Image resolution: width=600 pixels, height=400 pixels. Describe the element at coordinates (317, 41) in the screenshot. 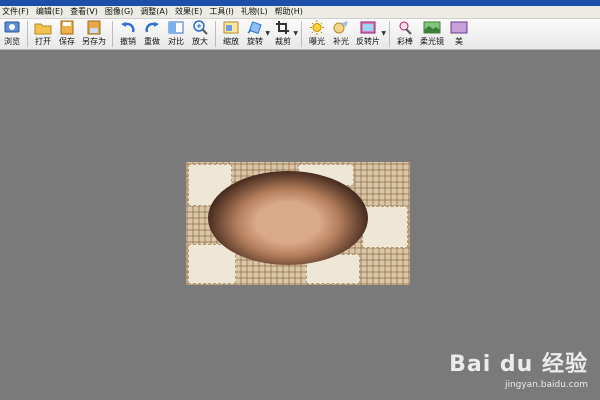

I see `exposure-label: 曝光` at that location.